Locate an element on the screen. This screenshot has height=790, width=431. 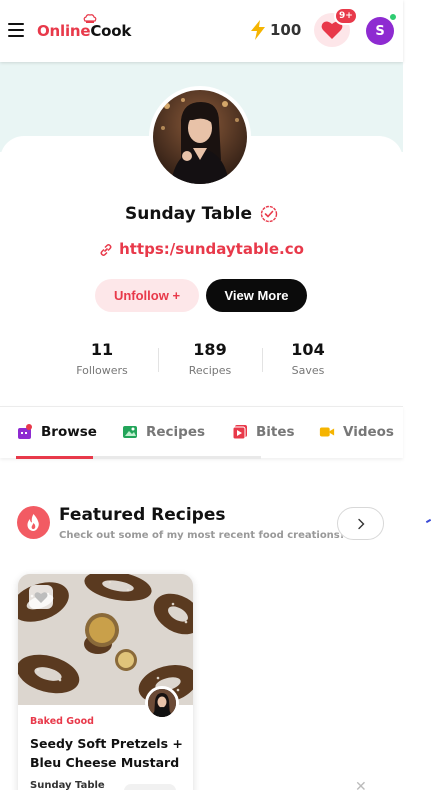
verified-icon is located at coordinates (269, 214).